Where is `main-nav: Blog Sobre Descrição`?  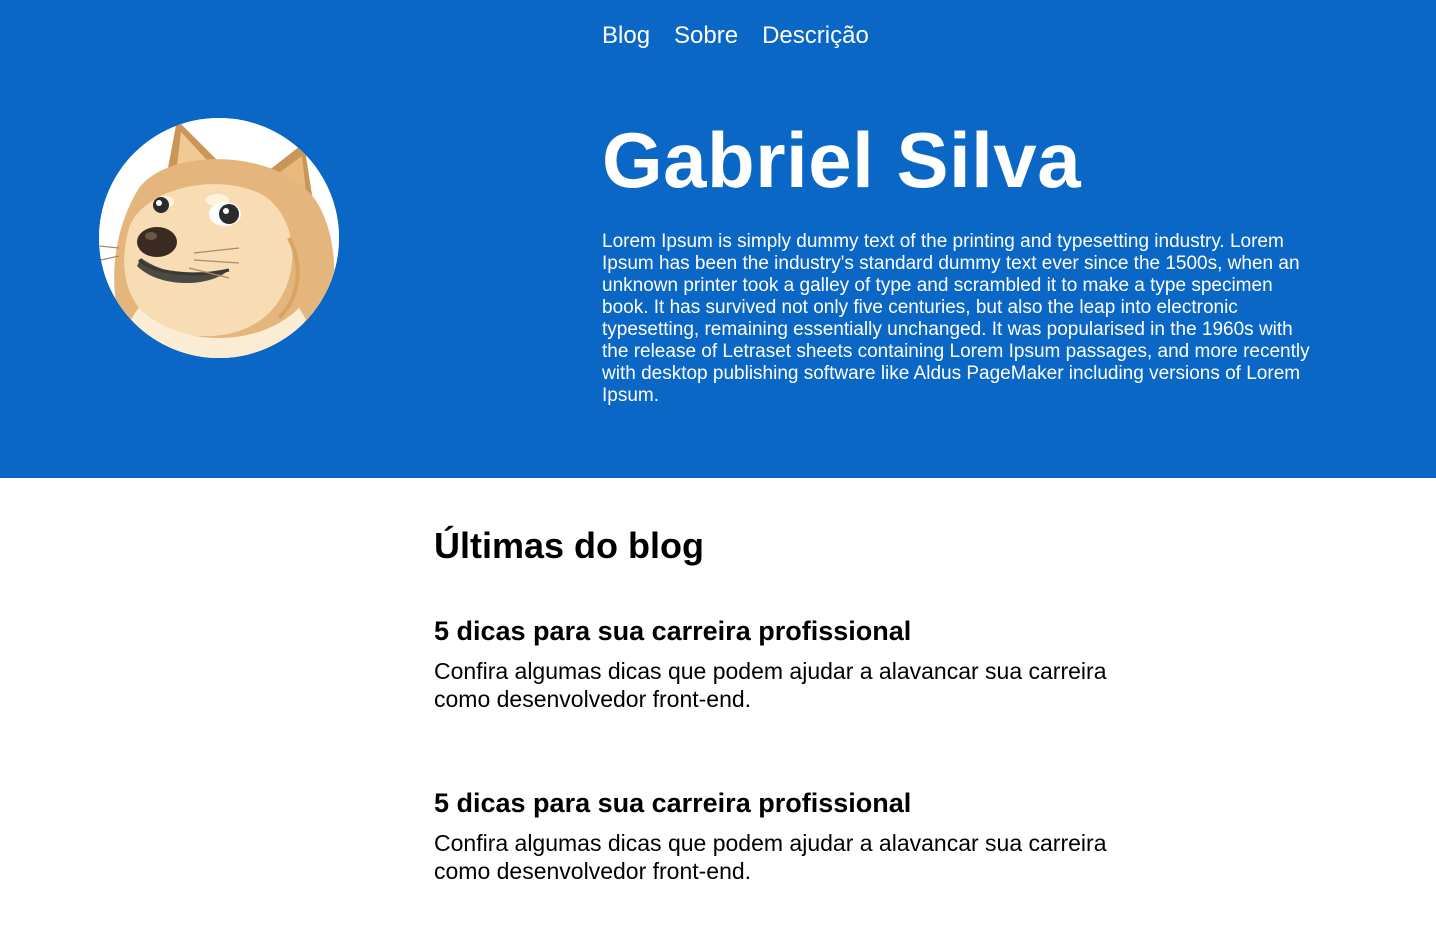 main-nav: Blog Sobre Descrição is located at coordinates (735, 36).